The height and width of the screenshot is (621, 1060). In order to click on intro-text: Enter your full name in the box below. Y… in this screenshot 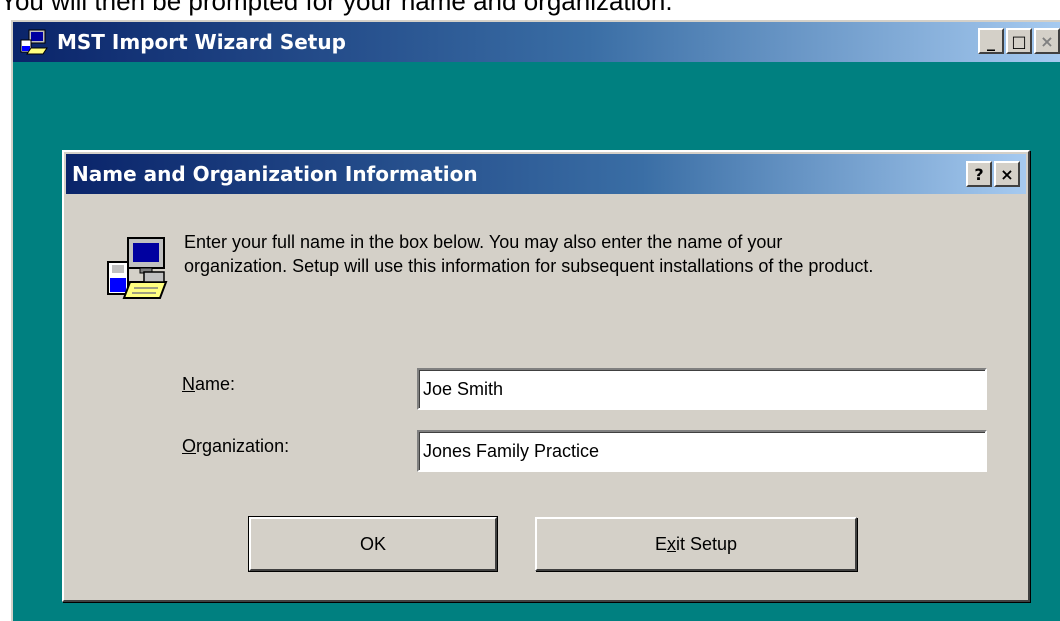, I will do `click(594, 254)`.